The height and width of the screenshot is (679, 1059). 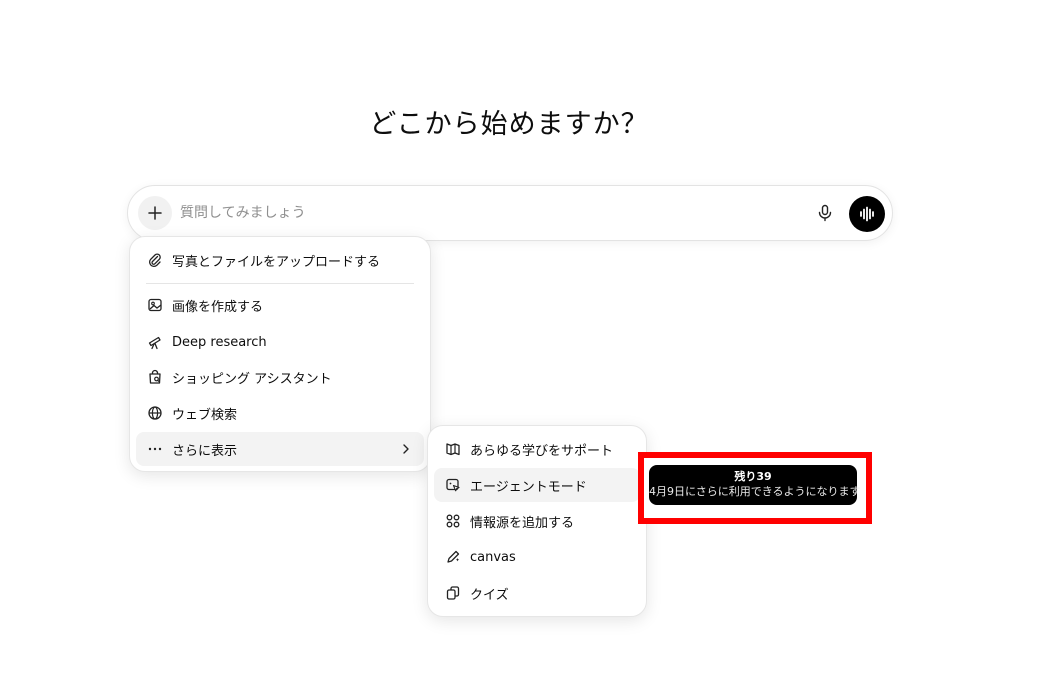 What do you see at coordinates (480, 213) in the screenshot?
I see `prompt-input` at bounding box center [480, 213].